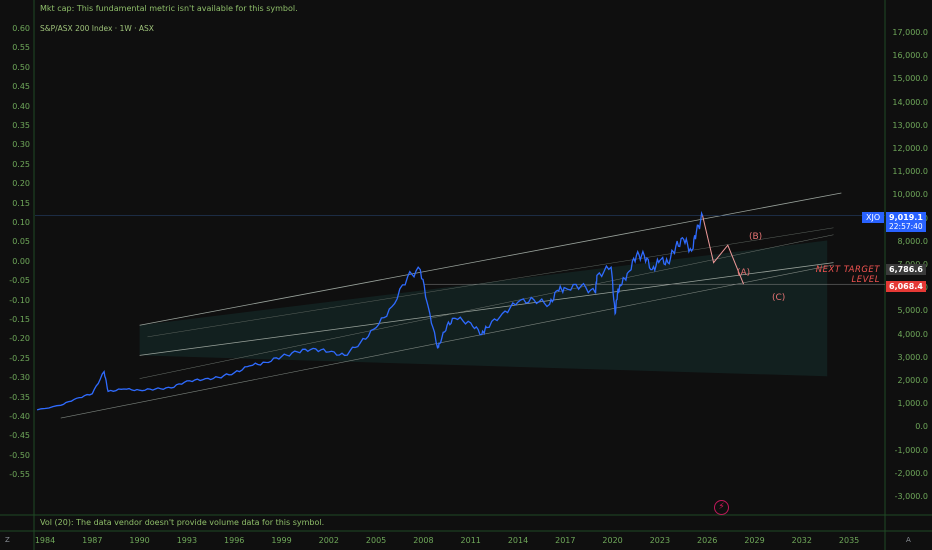  I want to click on time-axis-tick: 2032, so click(801, 540).